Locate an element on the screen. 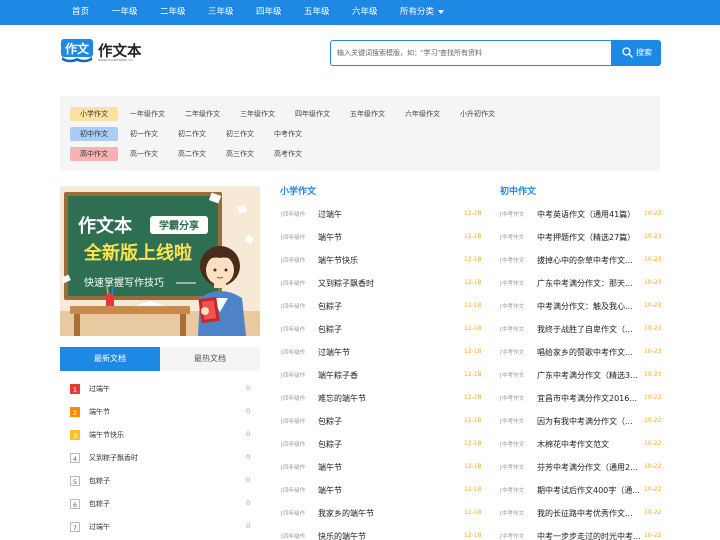  article-item: [中考作文 芬芳中考满分作文（通用2... 10-22 is located at coordinates (582, 468).